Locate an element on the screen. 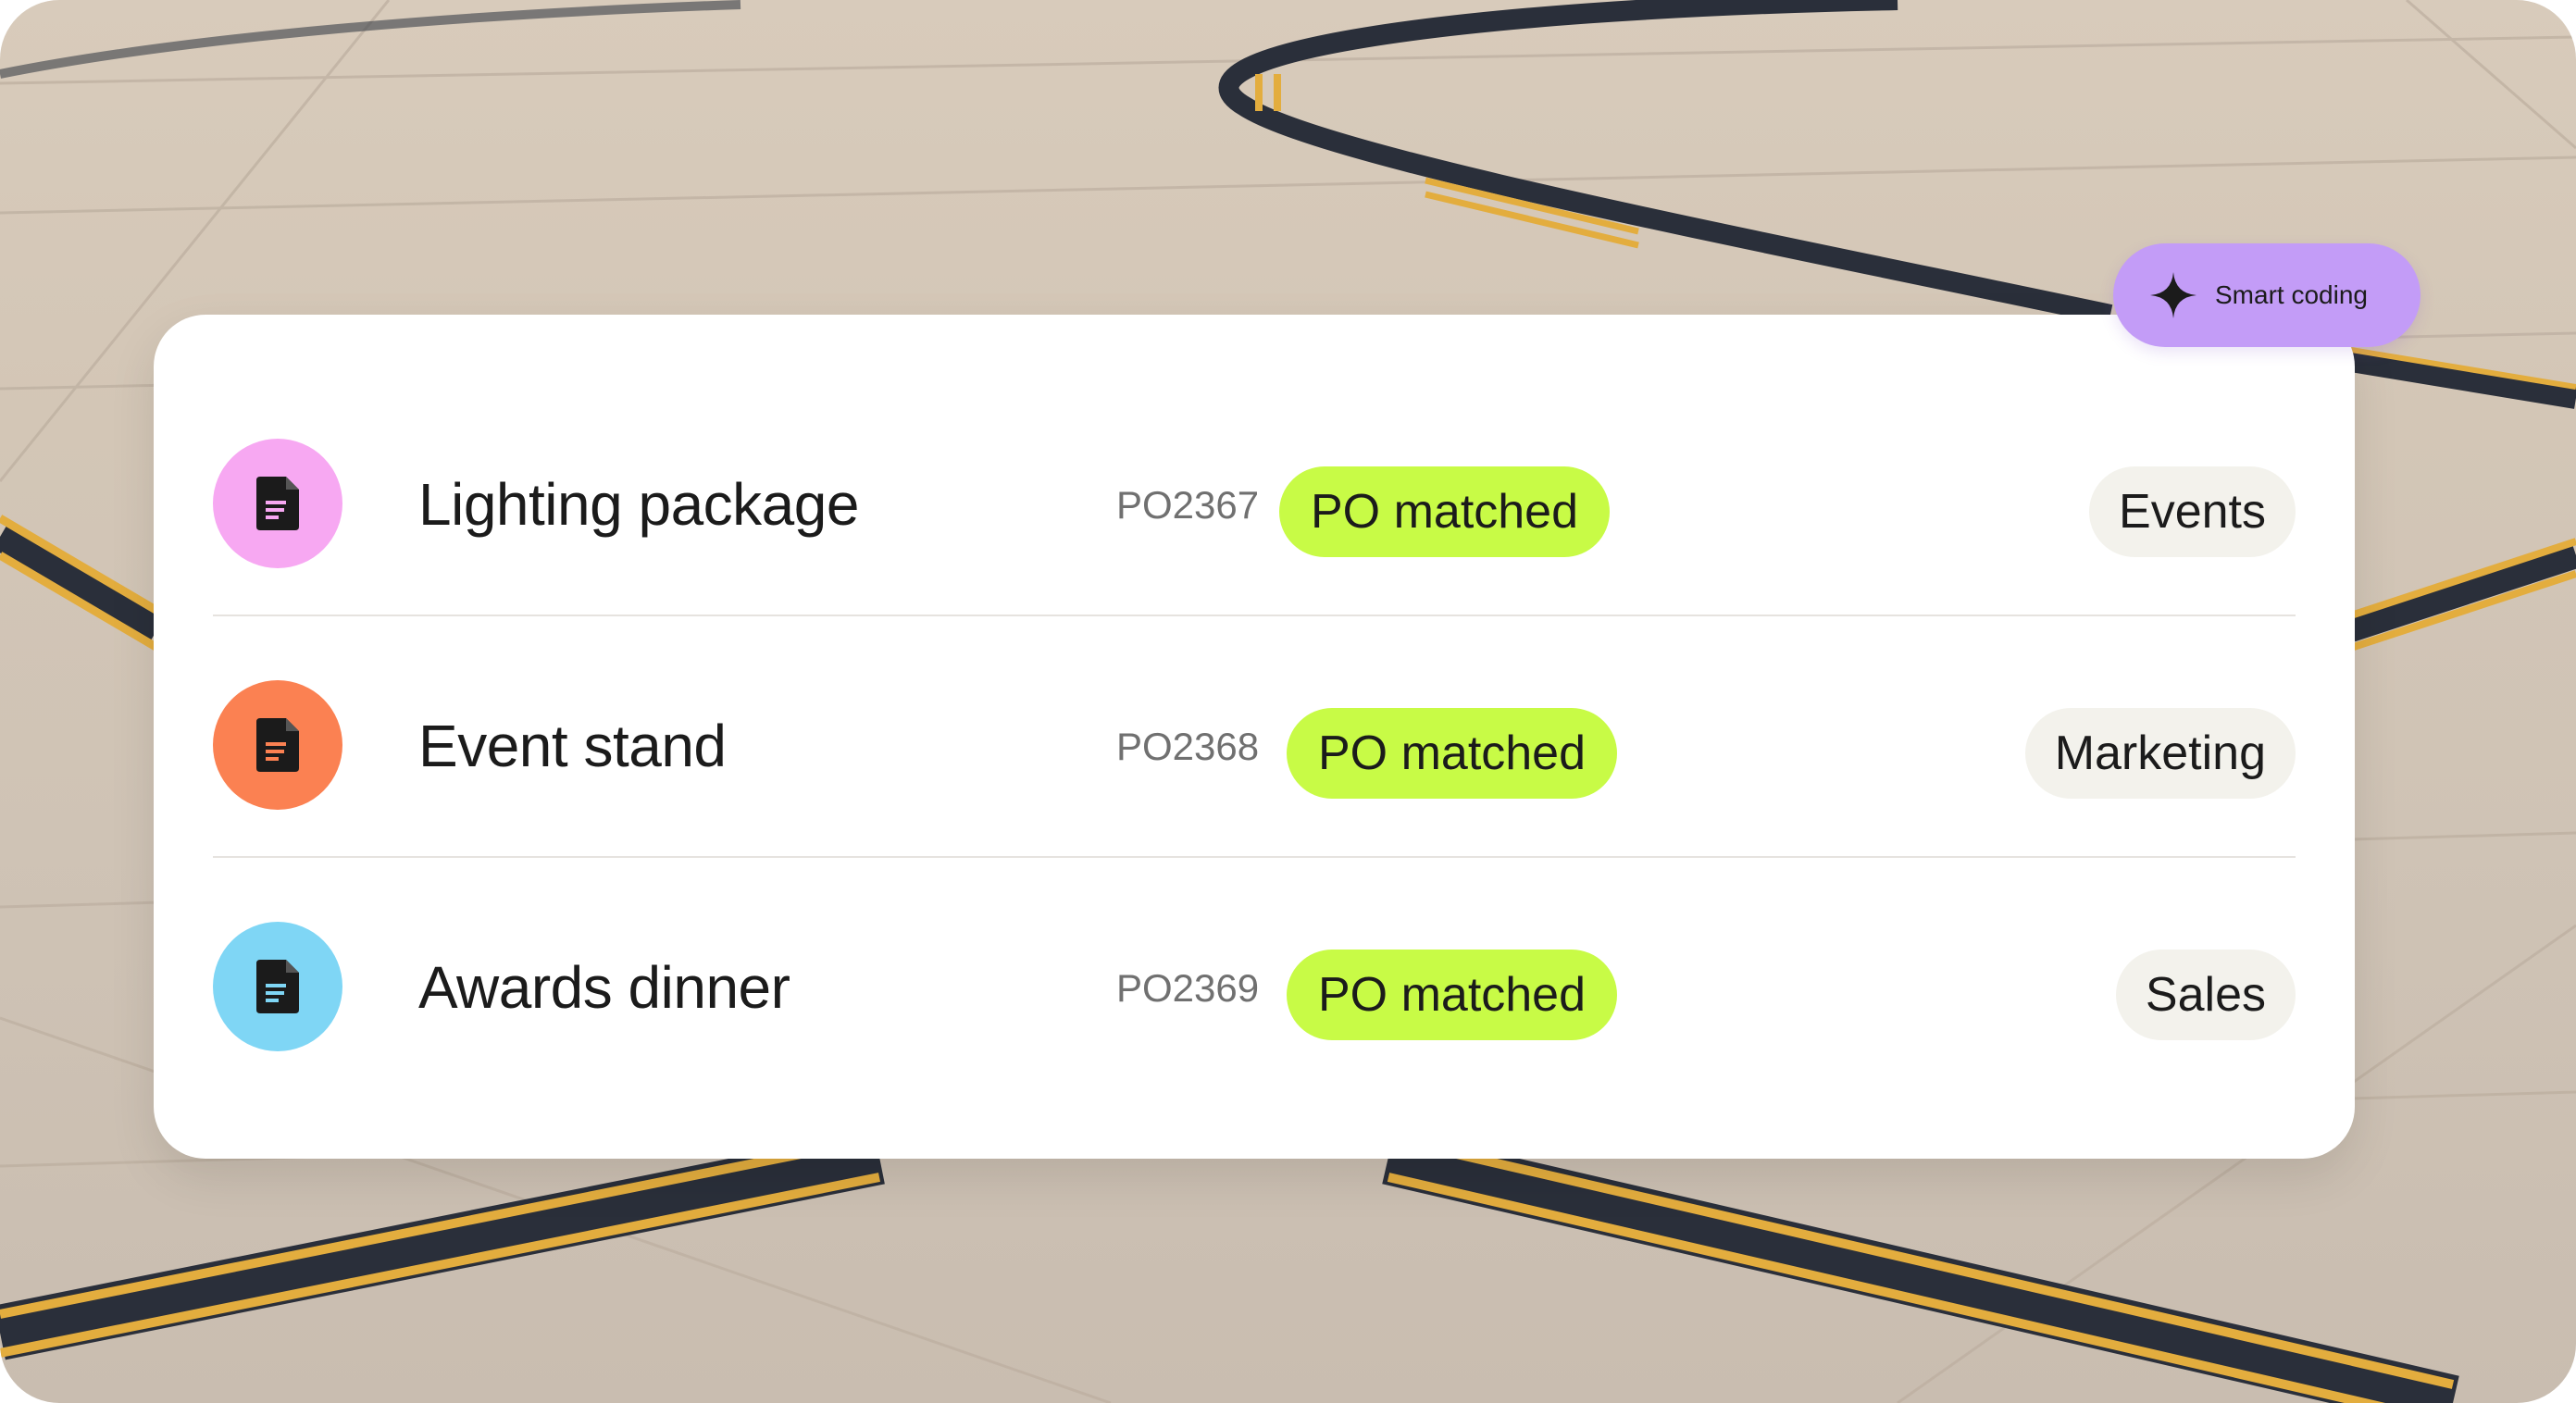 This screenshot has width=2576, height=1403. item-title: Lighting package is located at coordinates (638, 504).